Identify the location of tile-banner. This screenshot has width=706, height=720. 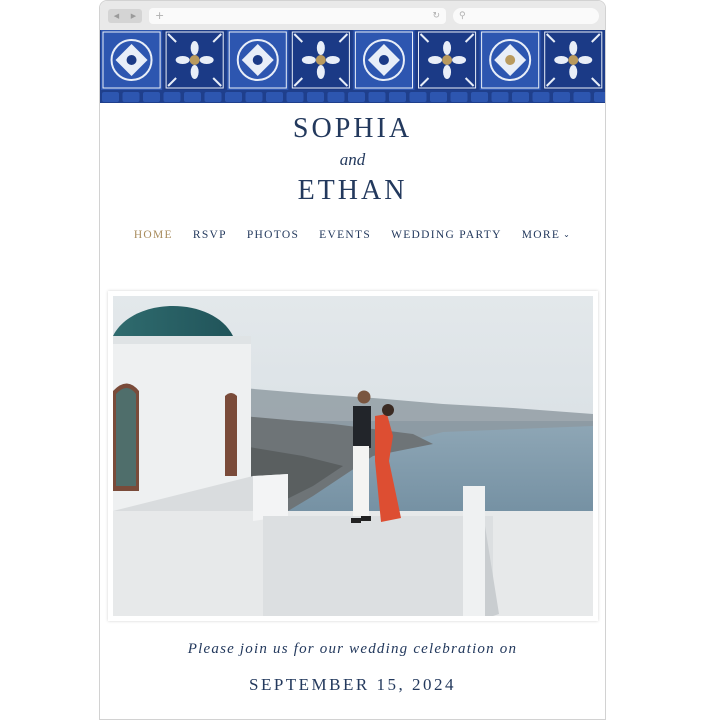
(352, 66).